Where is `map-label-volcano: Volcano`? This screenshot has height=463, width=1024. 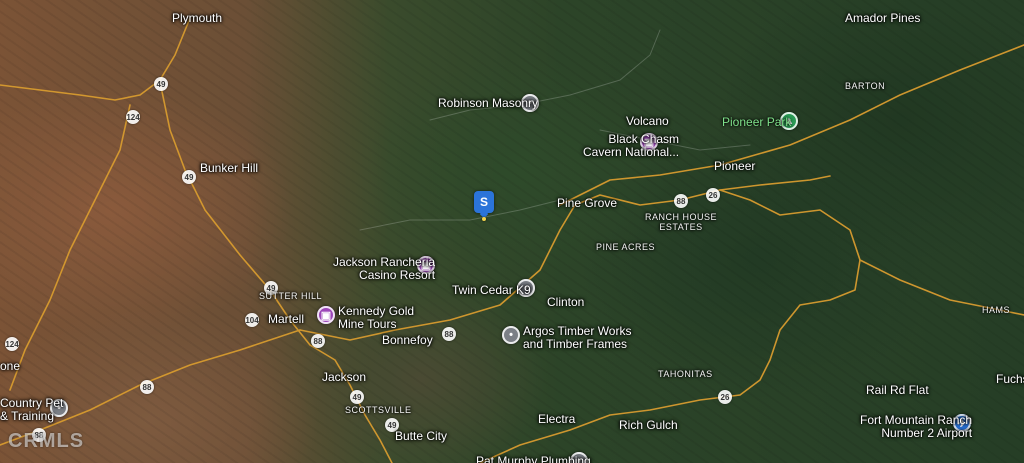
map-label-volcano: Volcano is located at coordinates (647, 121).